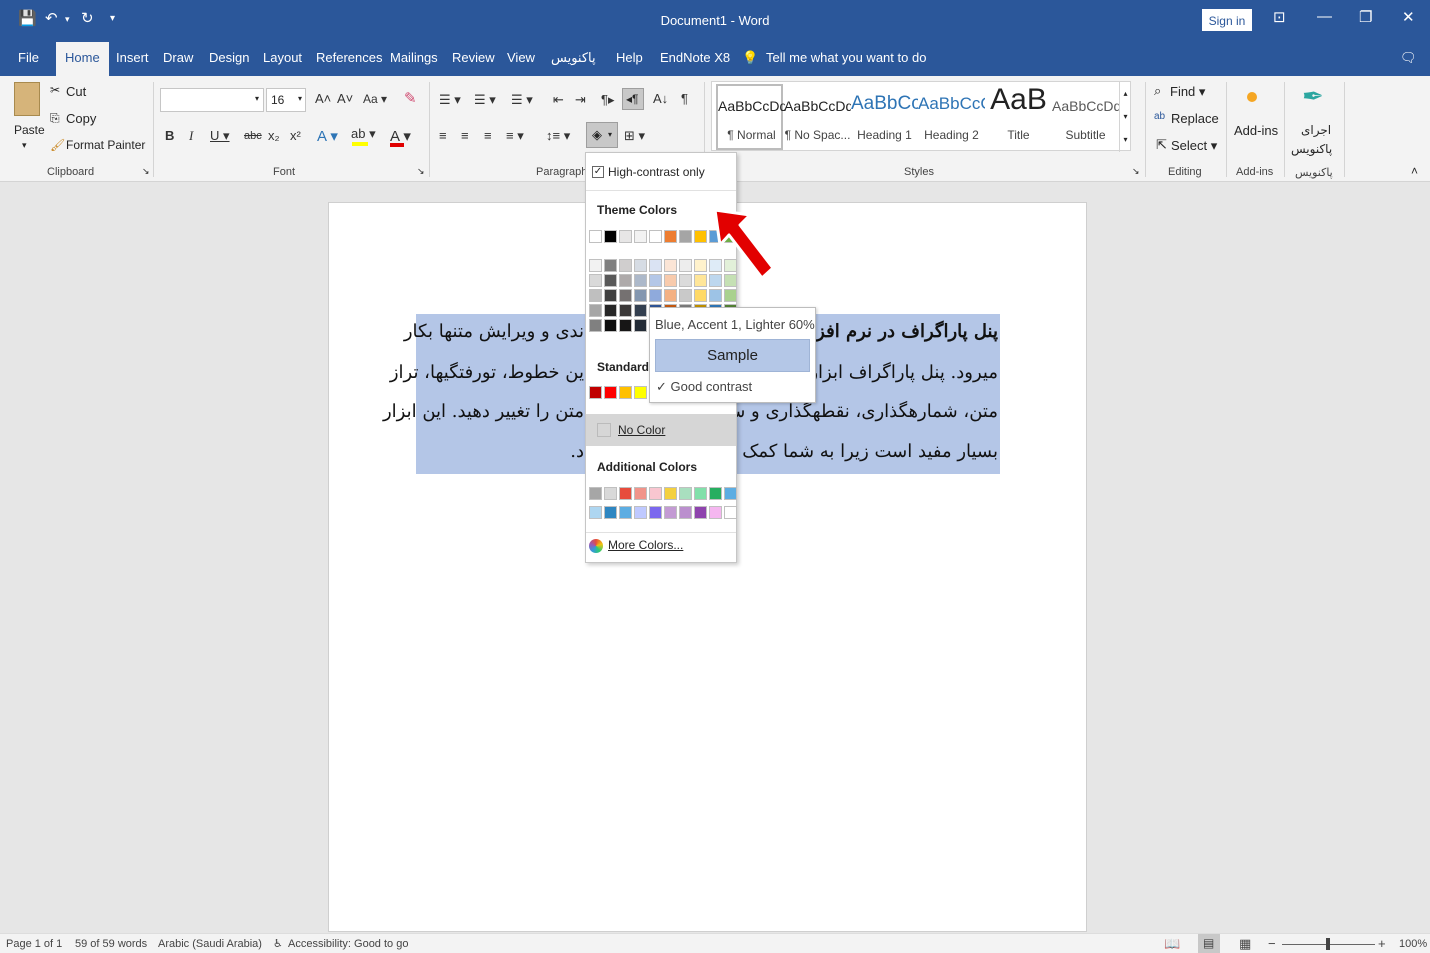 The width and height of the screenshot is (1430, 953). Describe the element at coordinates (515, 136) in the screenshot. I see `justify-icon: ≡ ▾` at that location.